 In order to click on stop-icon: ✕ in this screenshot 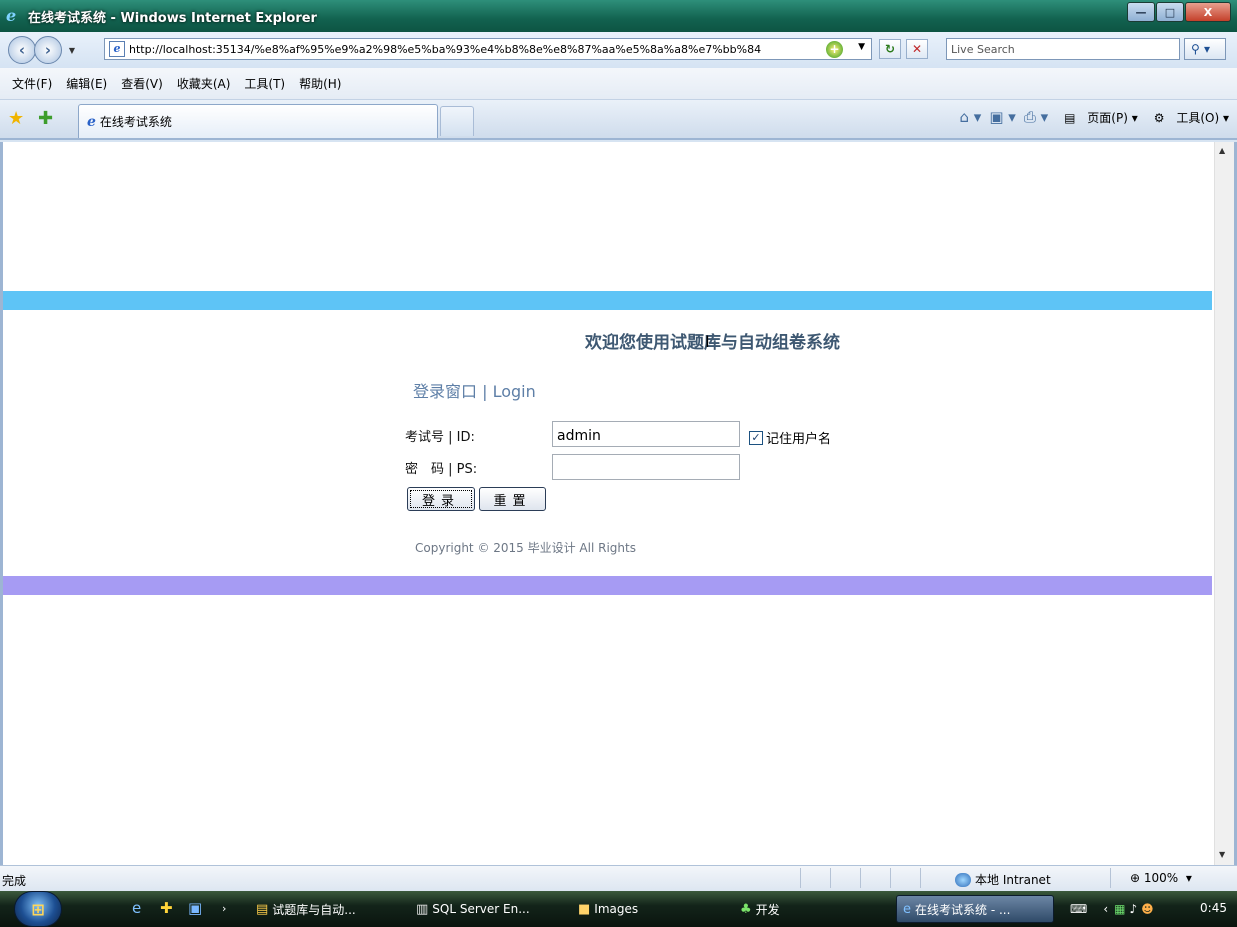, I will do `click(917, 49)`.